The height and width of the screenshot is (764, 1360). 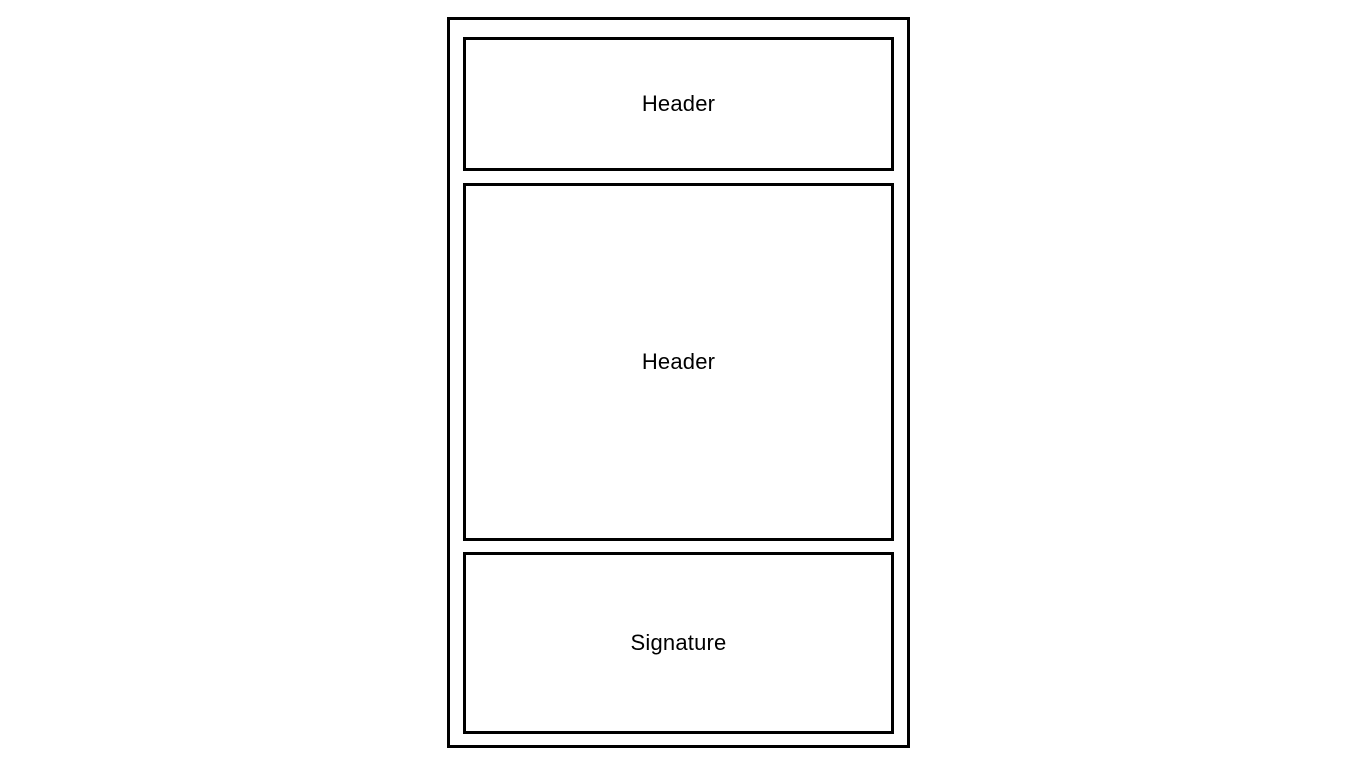 I want to click on header-main-label: Header, so click(x=678, y=361).